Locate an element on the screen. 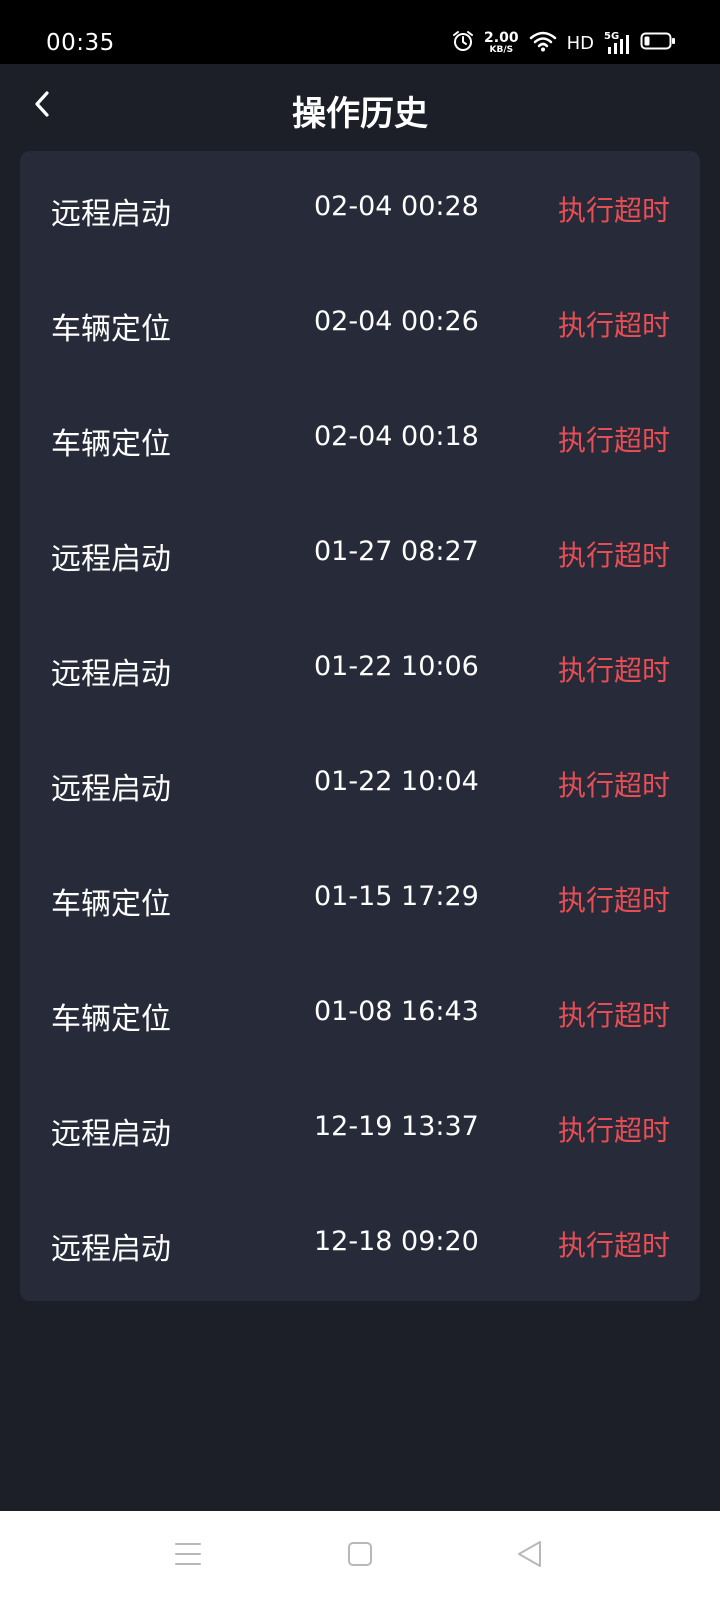  network-speed-value: 2.00 is located at coordinates (501, 38).